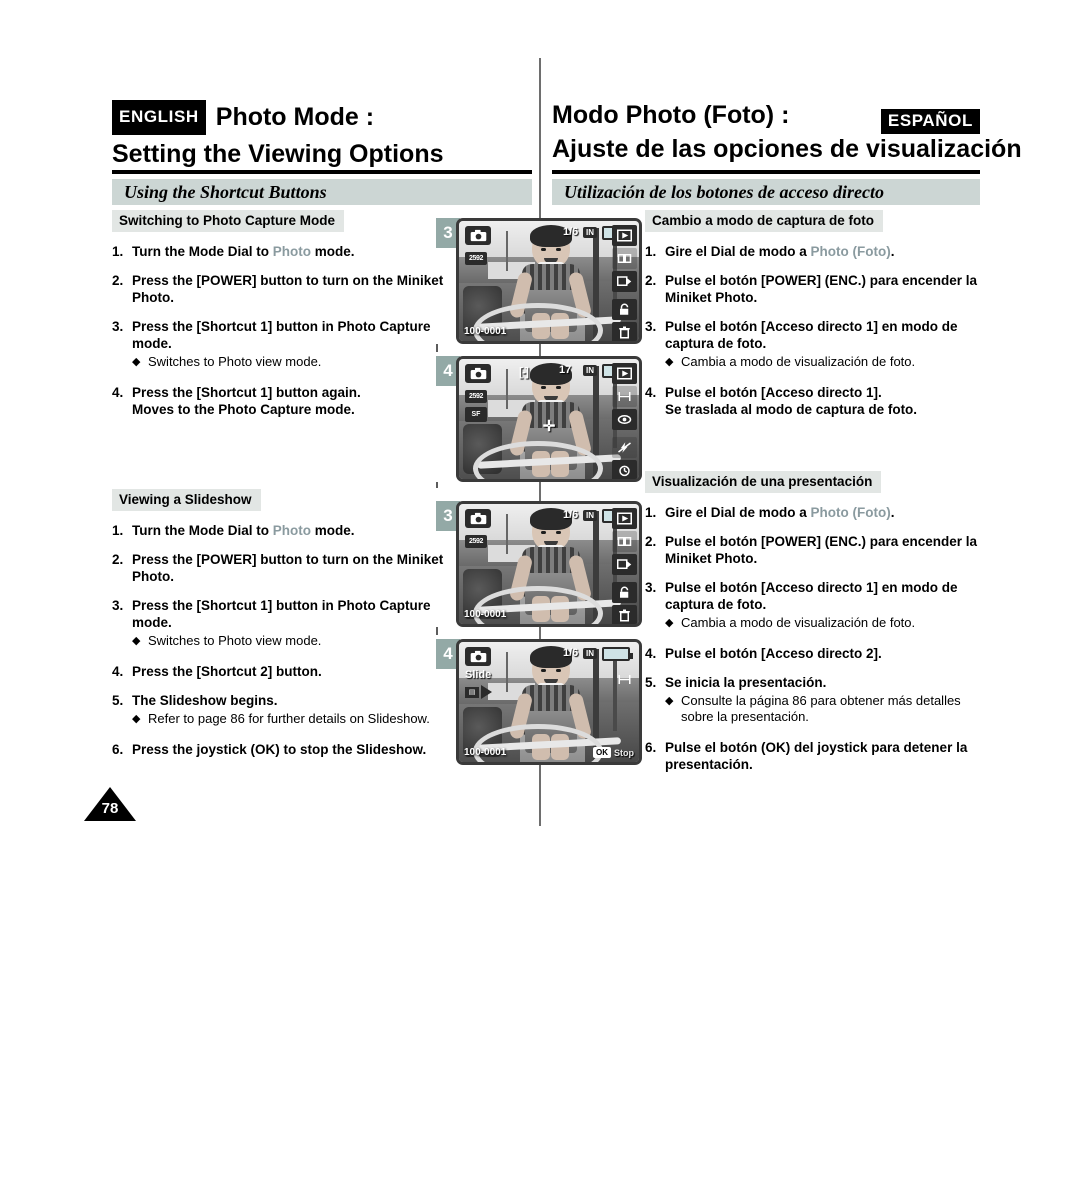  What do you see at coordinates (773, 392) in the screenshot?
I see `step-text: Pulse el botón [Acceso directo 1].` at bounding box center [773, 392].